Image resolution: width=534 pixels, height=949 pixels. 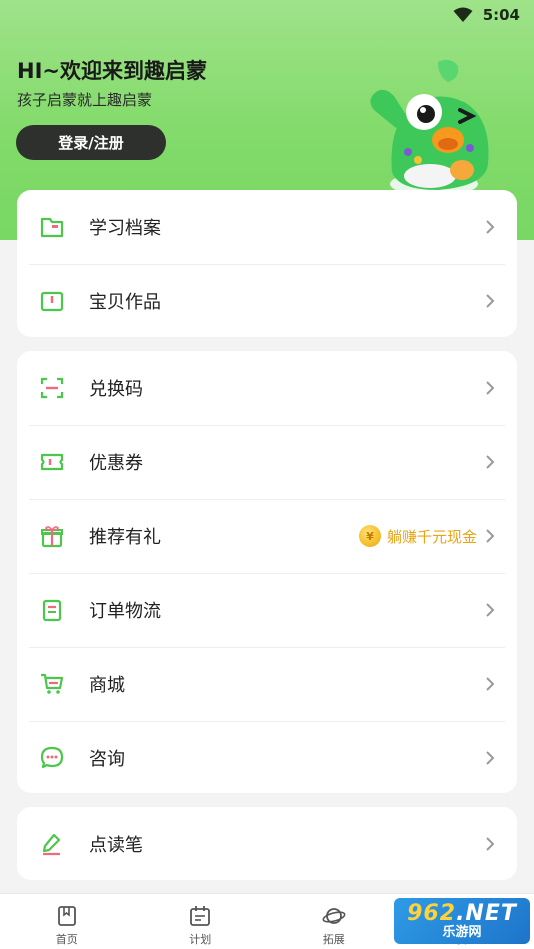 I want to click on menu-item-label: 点读笔, so click(x=116, y=845).